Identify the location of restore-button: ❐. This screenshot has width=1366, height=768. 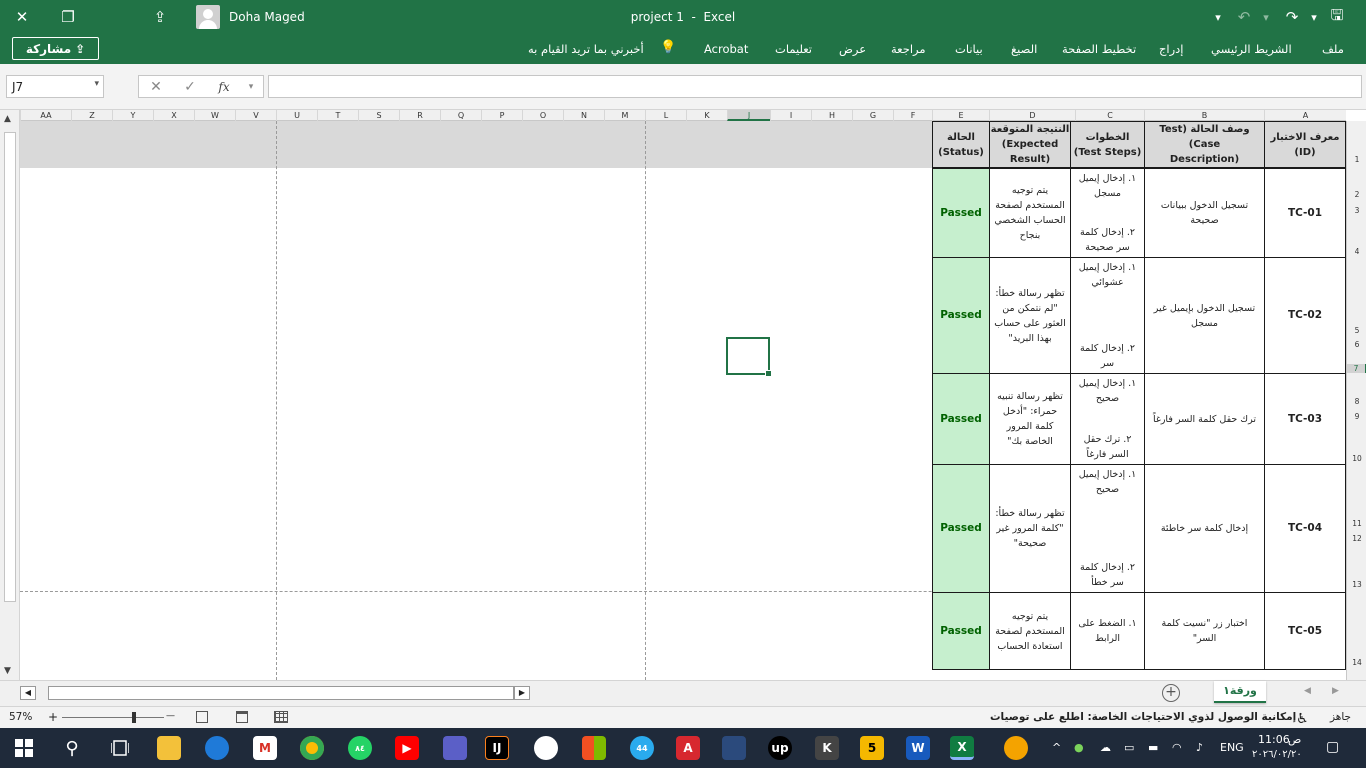
(68, 17).